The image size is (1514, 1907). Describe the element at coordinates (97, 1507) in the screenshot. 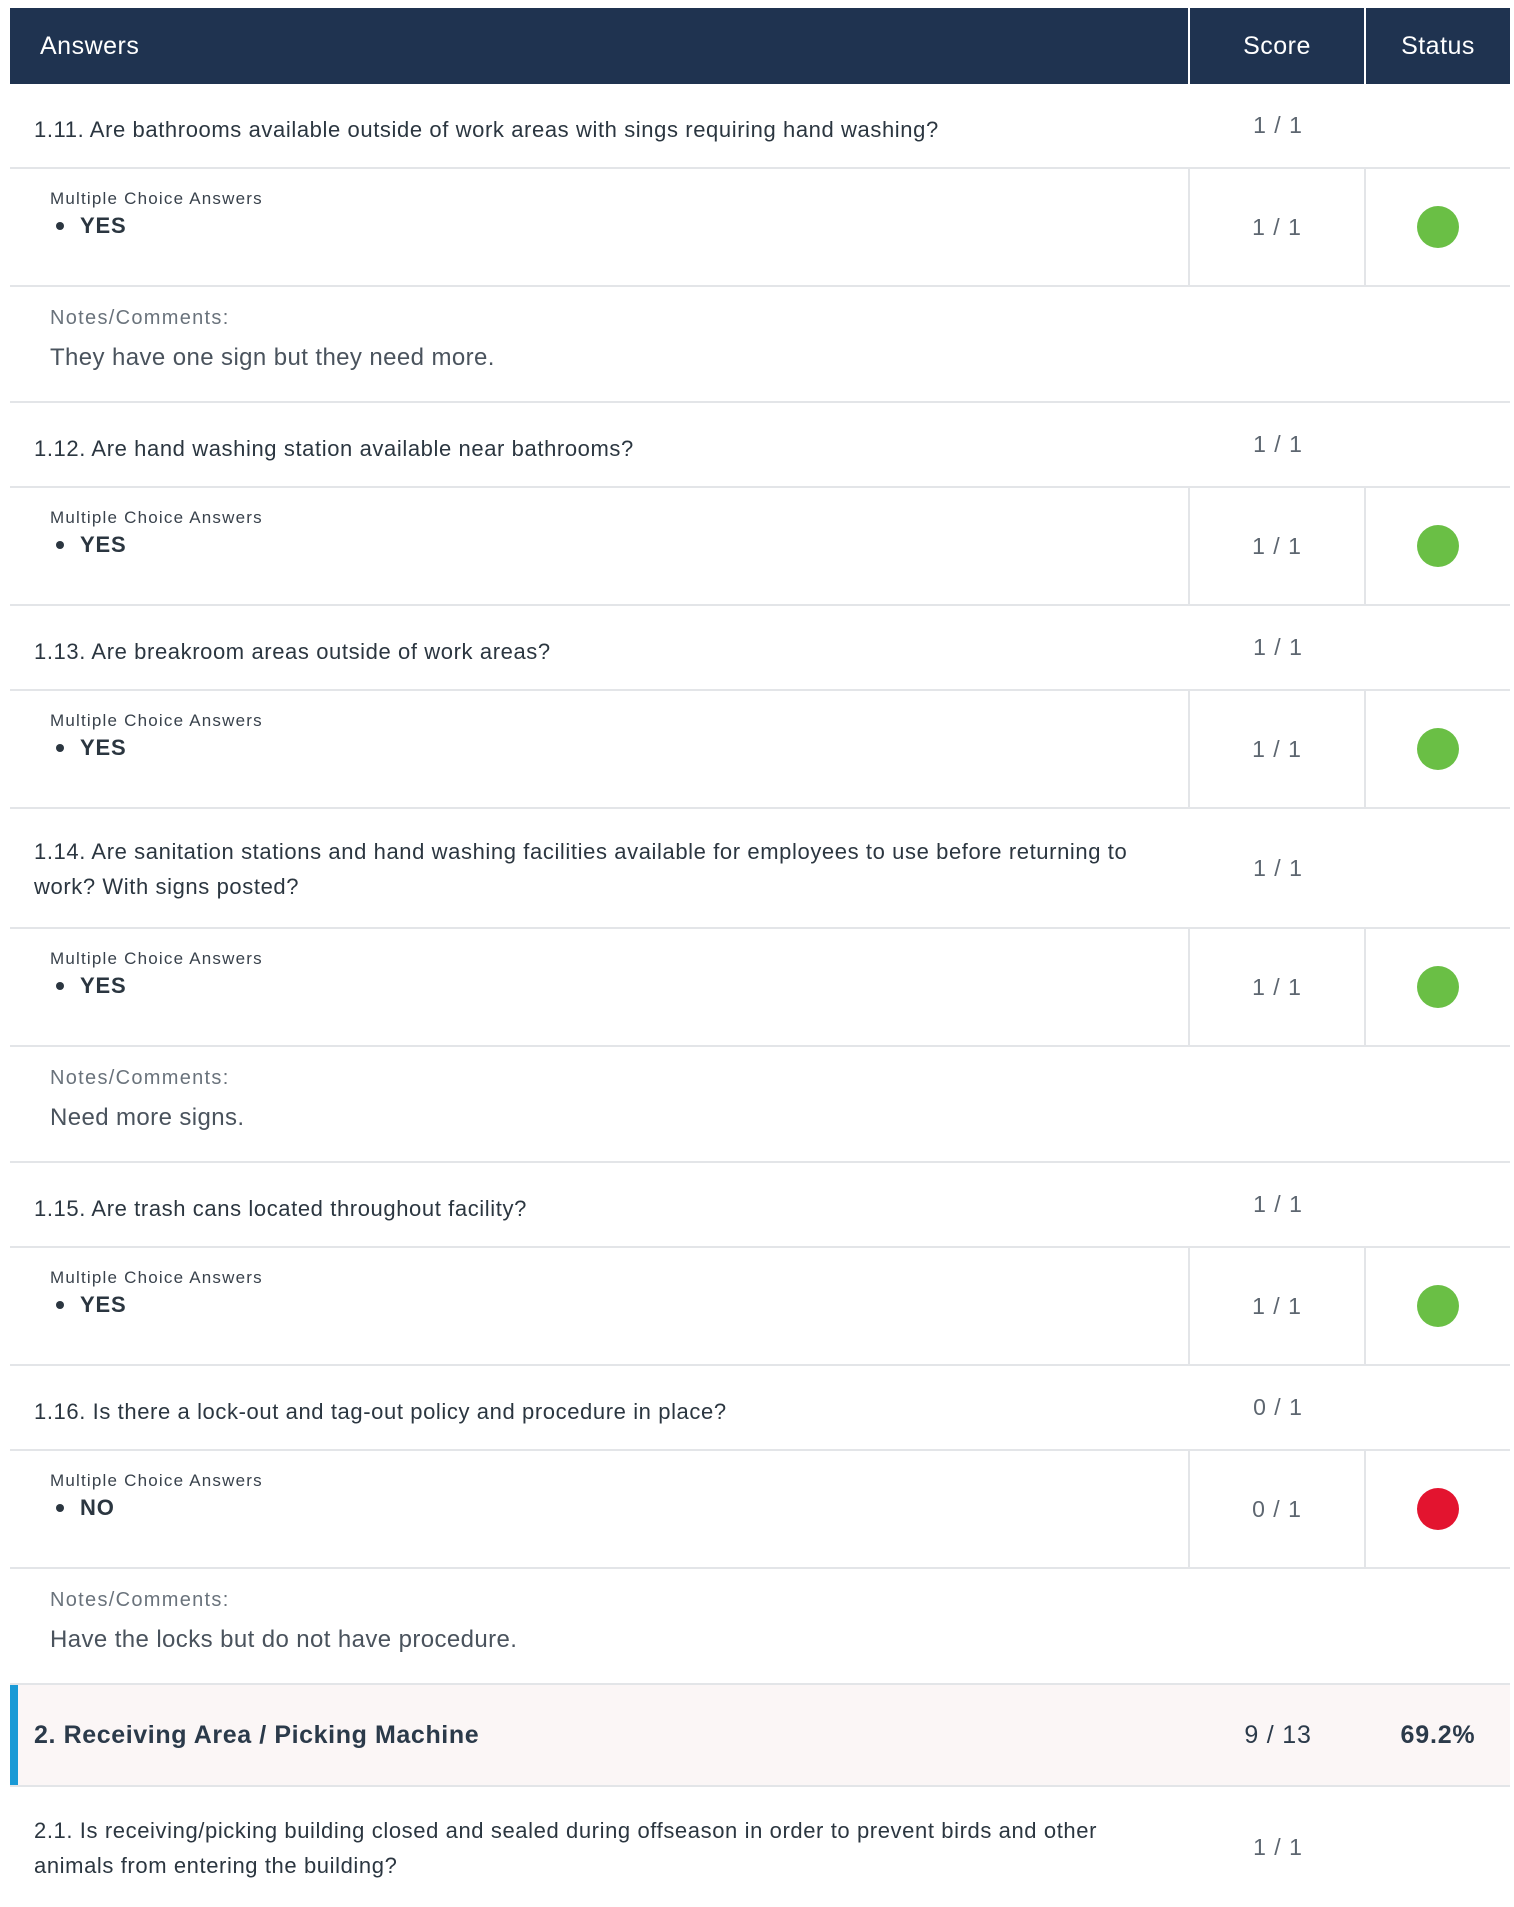

I see `answer-value: NO` at that location.